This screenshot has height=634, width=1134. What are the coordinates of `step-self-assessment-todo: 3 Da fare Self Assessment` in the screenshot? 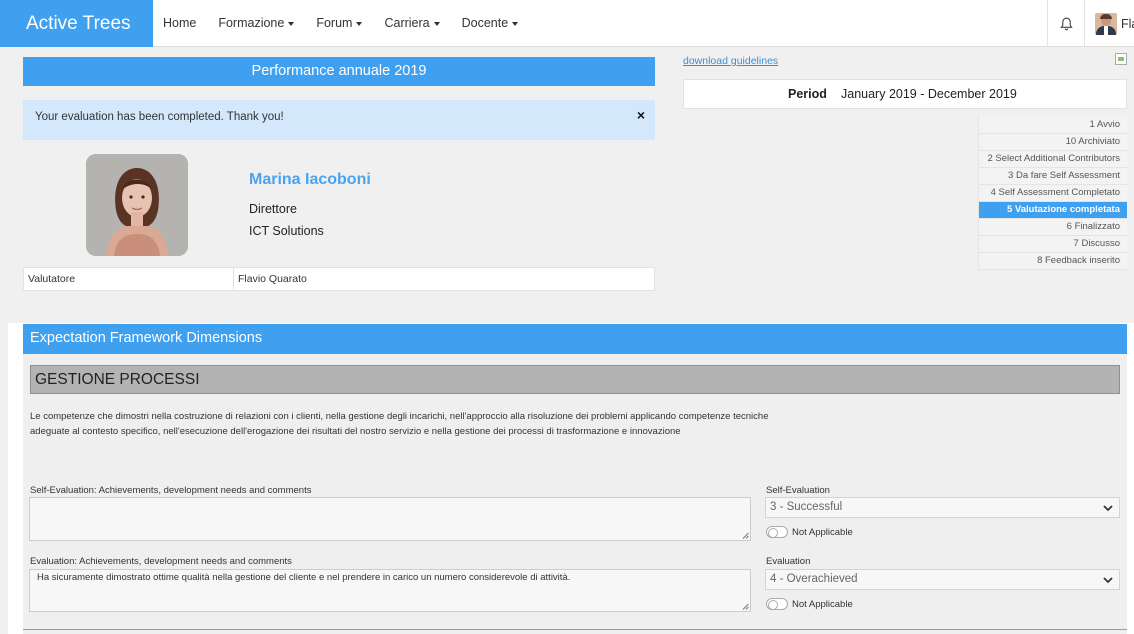 It's located at (1052, 176).